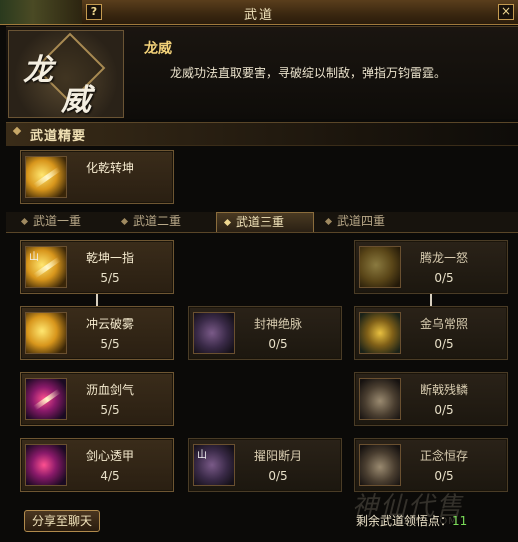  What do you see at coordinates (443, 390) in the screenshot?
I see `skill-card-name: 断戟残鳞` at bounding box center [443, 390].